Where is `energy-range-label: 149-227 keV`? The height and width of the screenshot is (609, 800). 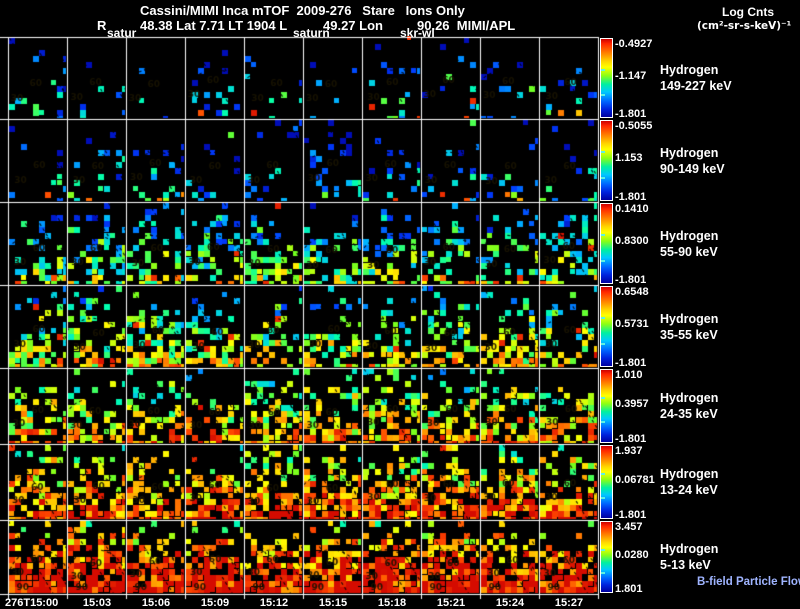 energy-range-label: 149-227 keV is located at coordinates (696, 86).